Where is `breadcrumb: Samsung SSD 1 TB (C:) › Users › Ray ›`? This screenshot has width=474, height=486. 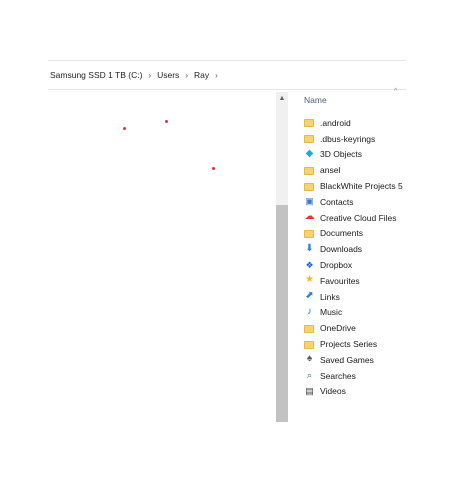
breadcrumb: Samsung SSD 1 TB (C:) › Users › Ray › is located at coordinates (136, 75).